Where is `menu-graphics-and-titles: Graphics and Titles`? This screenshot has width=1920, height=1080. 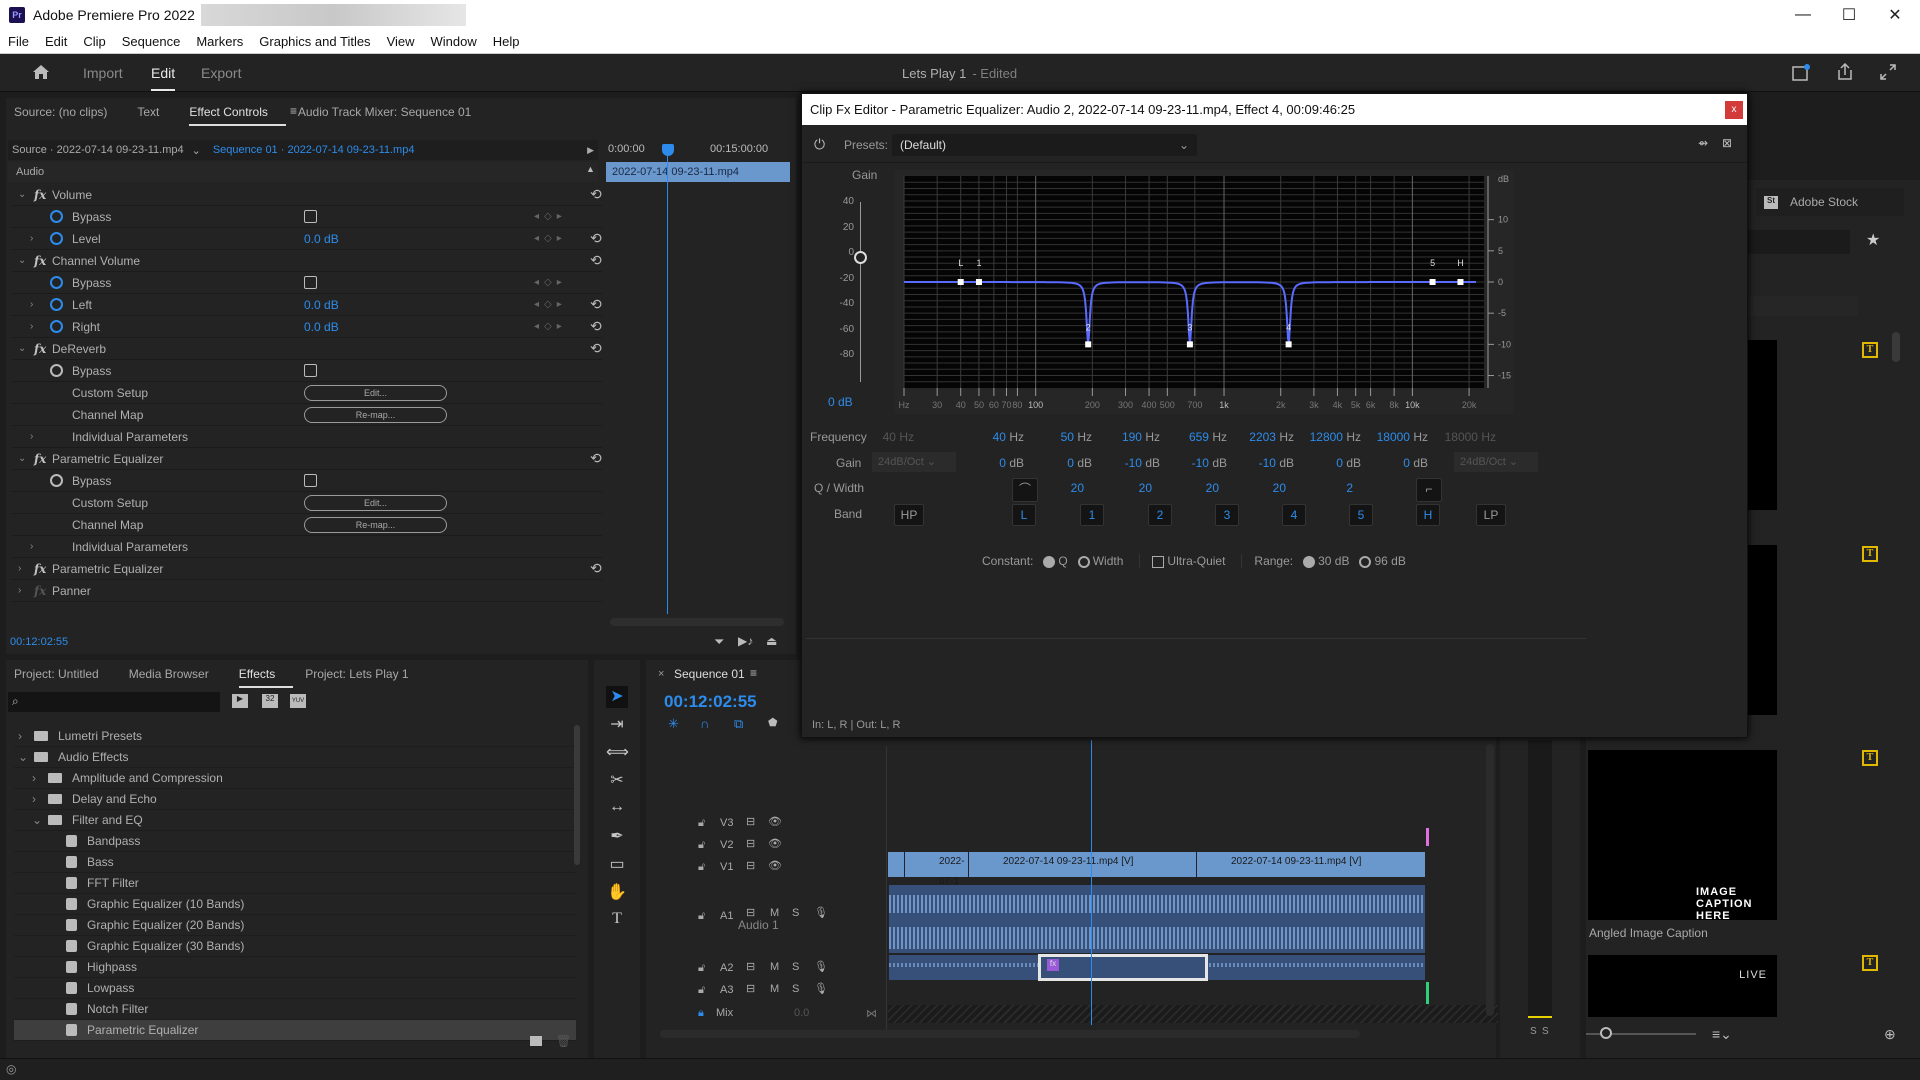 menu-graphics-and-titles: Graphics and Titles is located at coordinates (314, 41).